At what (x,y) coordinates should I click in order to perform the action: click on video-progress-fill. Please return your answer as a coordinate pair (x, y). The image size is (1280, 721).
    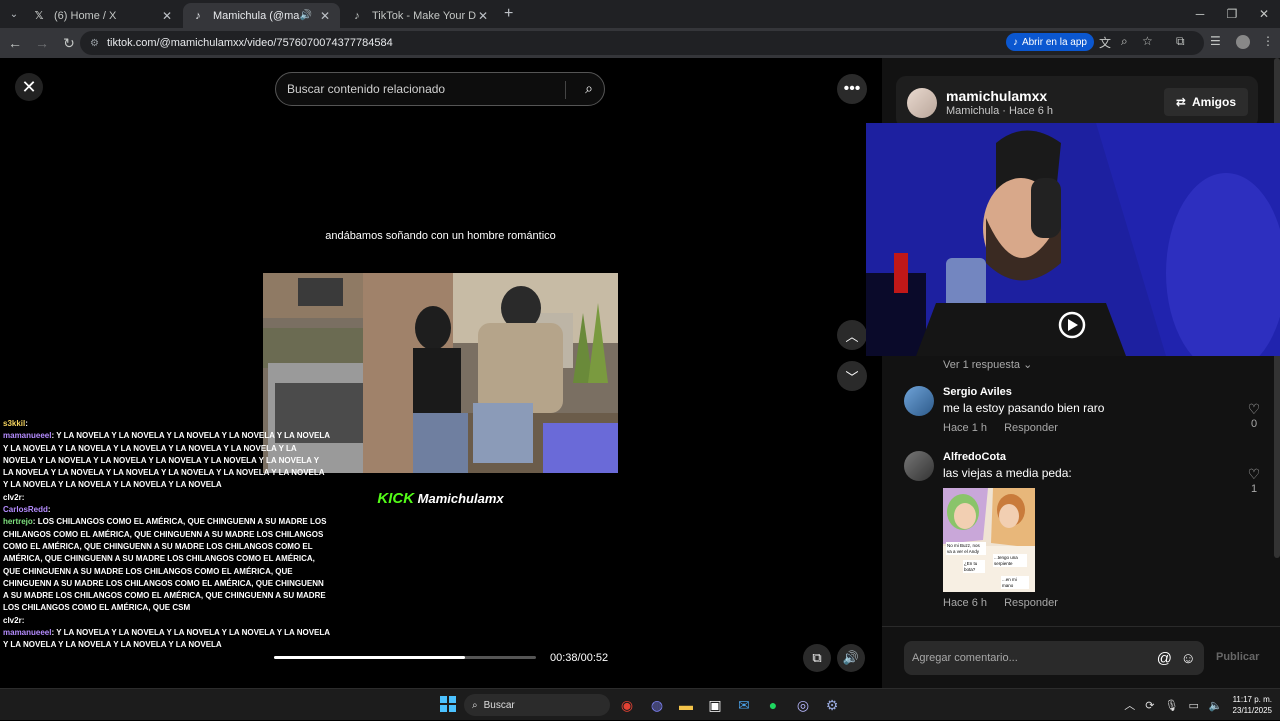
    Looking at the image, I should click on (370, 657).